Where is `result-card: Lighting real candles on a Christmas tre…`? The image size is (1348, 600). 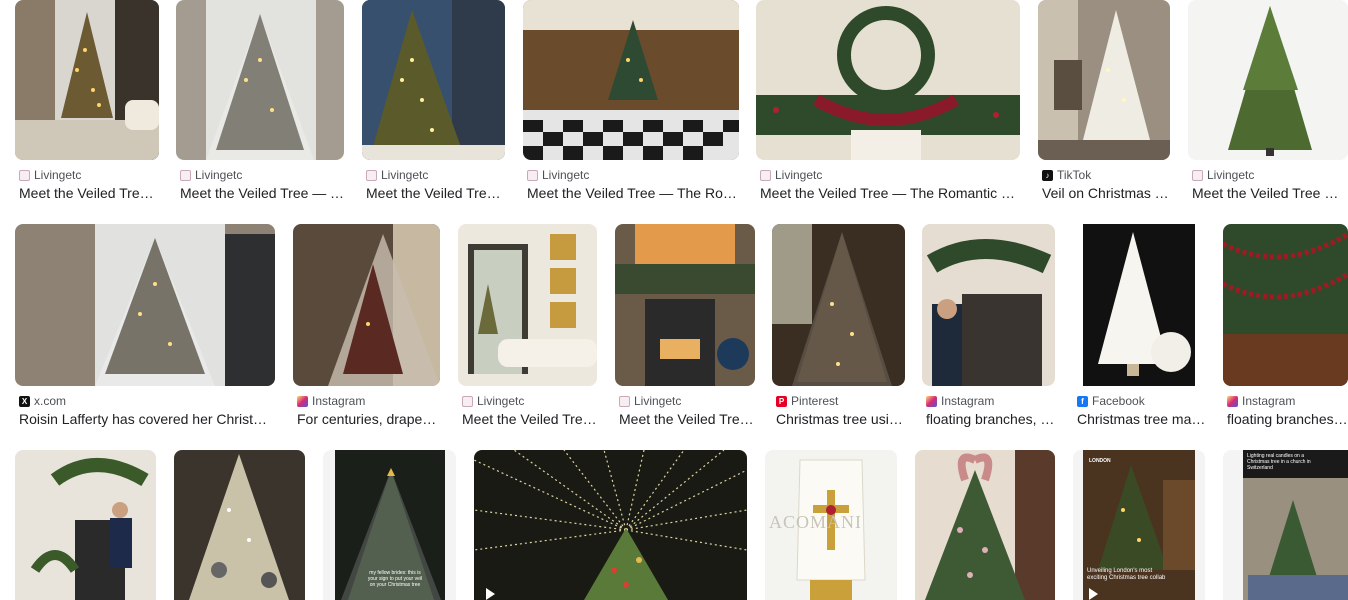 result-card: Lighting real candles on a Christmas tre… is located at coordinates (1285, 525).